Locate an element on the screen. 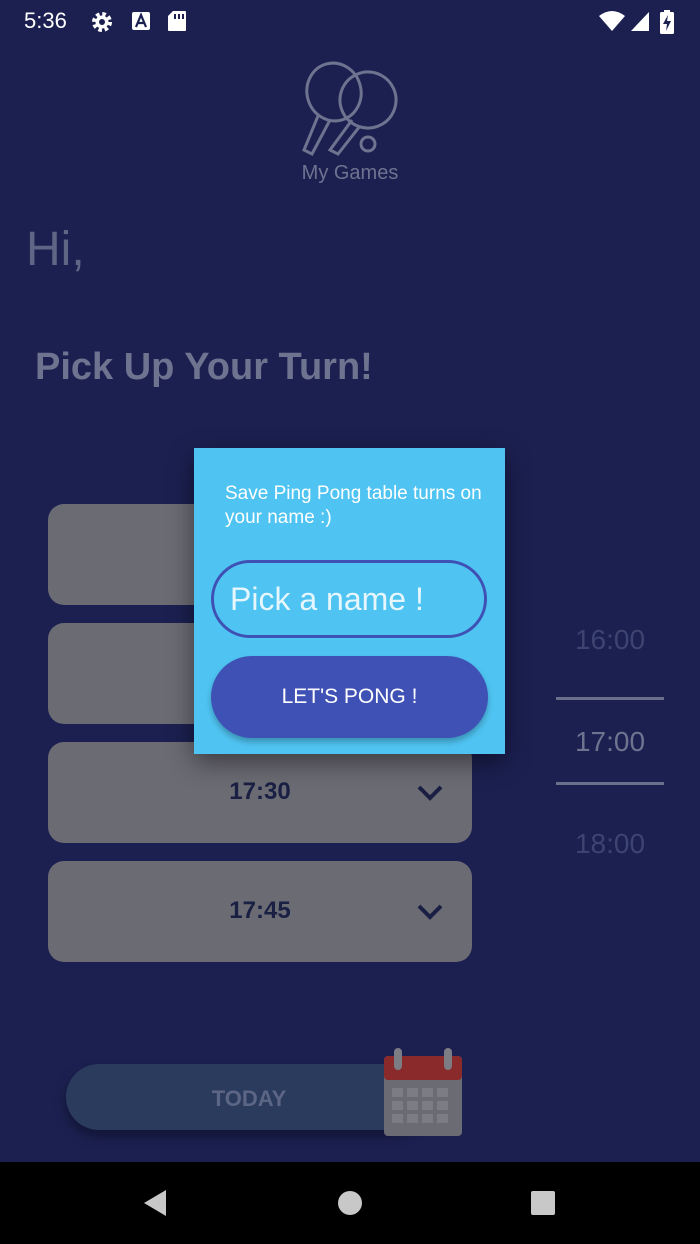  calendar-icon is located at coordinates (423, 1092).